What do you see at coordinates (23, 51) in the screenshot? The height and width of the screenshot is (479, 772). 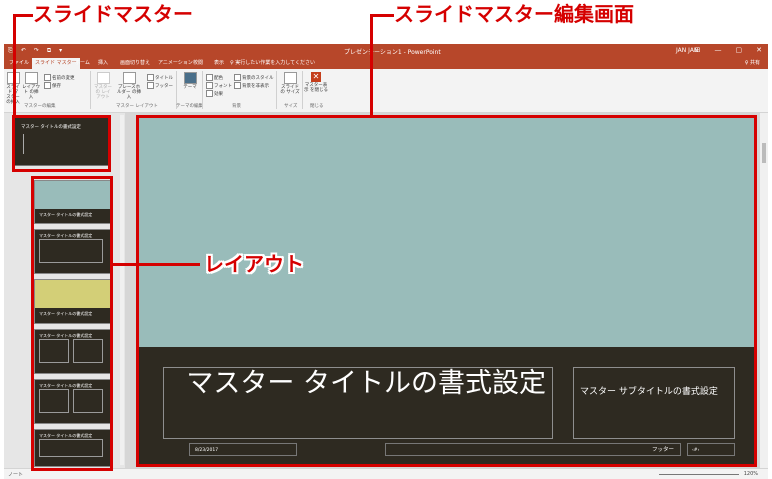 I see `undo-icon: ↶` at bounding box center [23, 51].